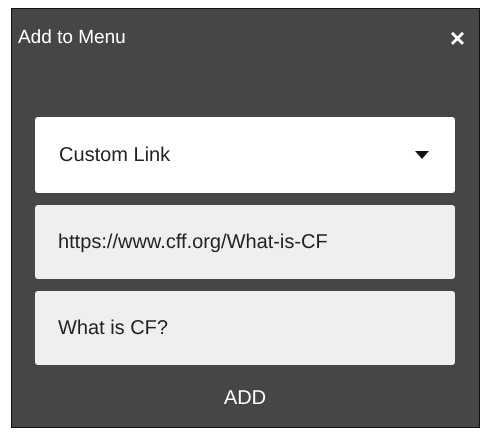 The height and width of the screenshot is (434, 489). I want to click on close-button: ×, so click(457, 38).